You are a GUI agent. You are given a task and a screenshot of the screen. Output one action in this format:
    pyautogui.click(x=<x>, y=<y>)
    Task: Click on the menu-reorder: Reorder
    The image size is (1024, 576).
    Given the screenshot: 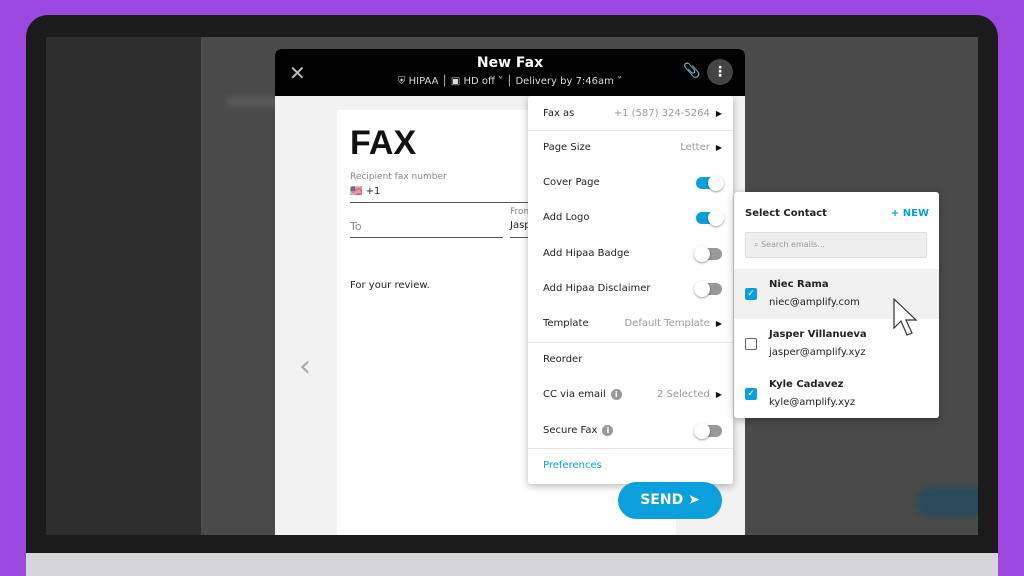 What is the action you would take?
    pyautogui.click(x=630, y=359)
    